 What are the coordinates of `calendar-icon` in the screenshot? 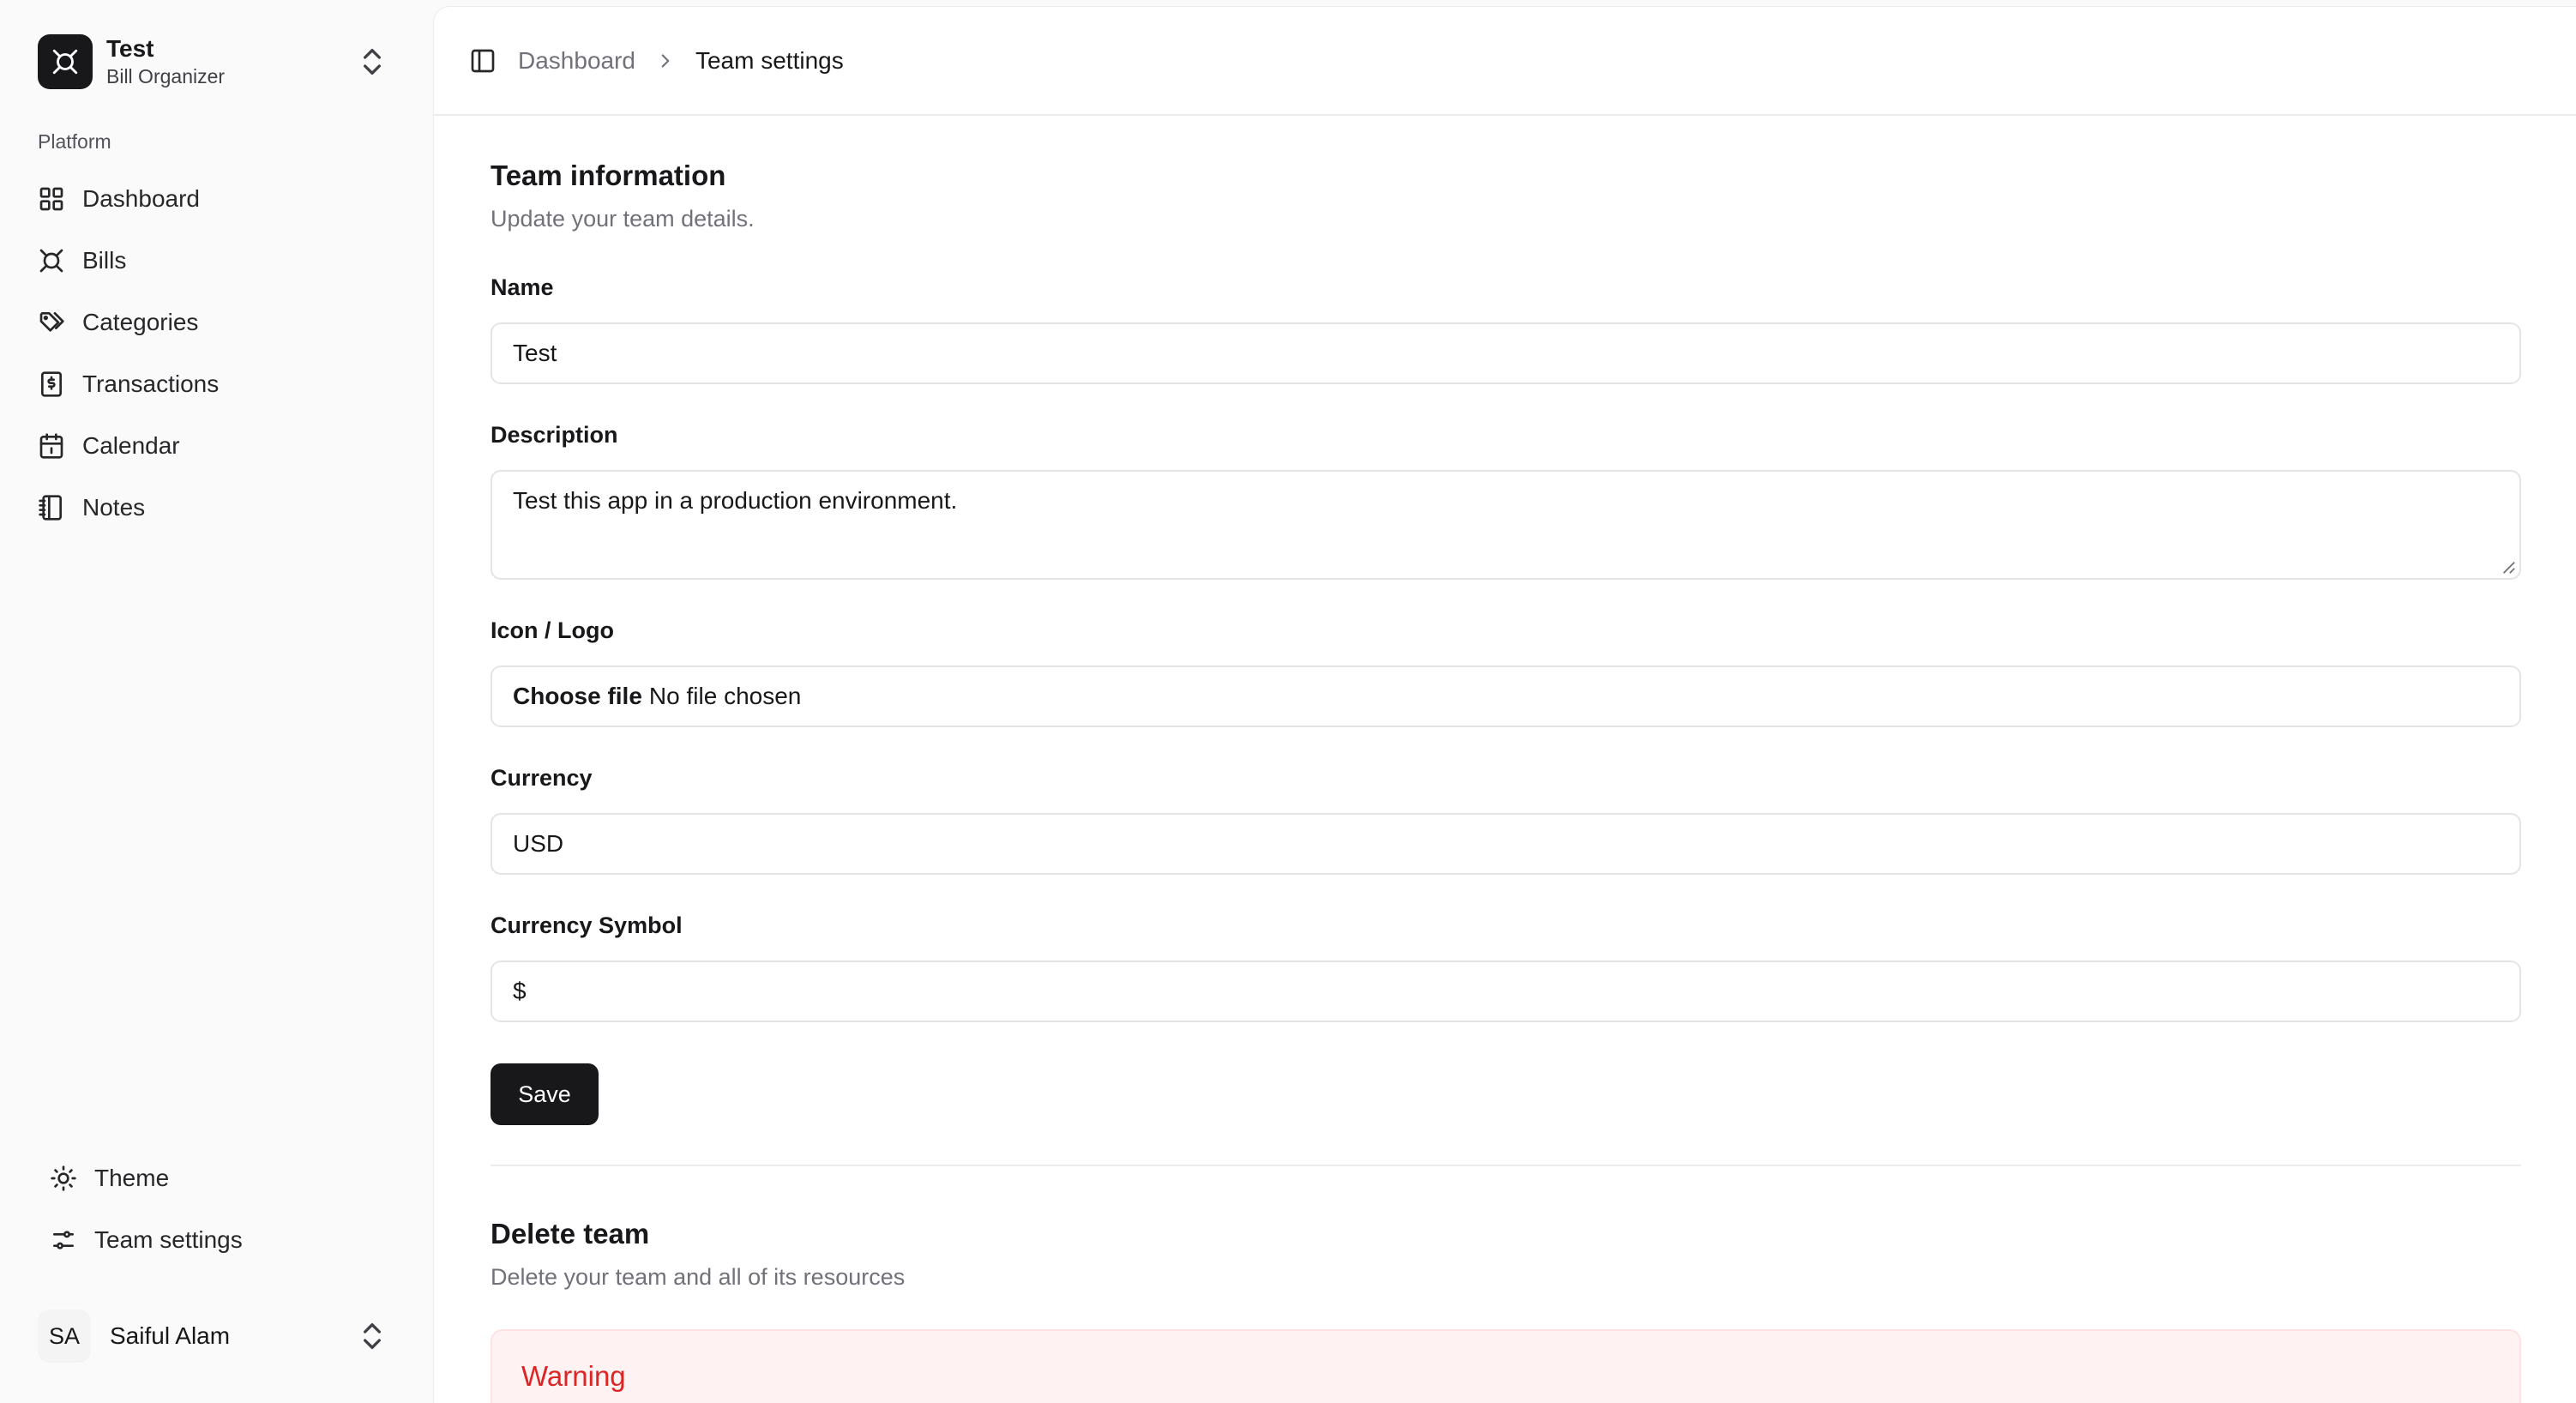 It's located at (51, 446).